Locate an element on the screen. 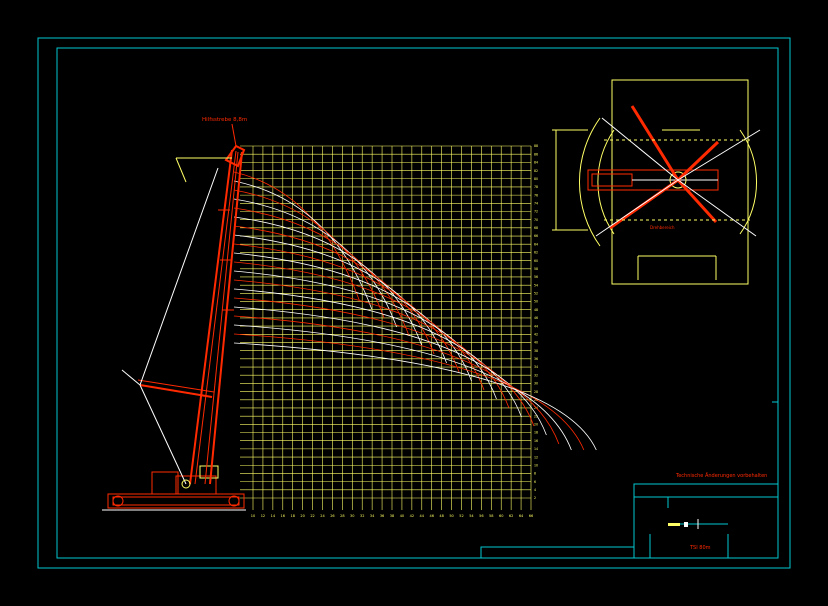 The width and height of the screenshot is (828, 606). x-tick-label: 10 is located at coordinates (253, 516).